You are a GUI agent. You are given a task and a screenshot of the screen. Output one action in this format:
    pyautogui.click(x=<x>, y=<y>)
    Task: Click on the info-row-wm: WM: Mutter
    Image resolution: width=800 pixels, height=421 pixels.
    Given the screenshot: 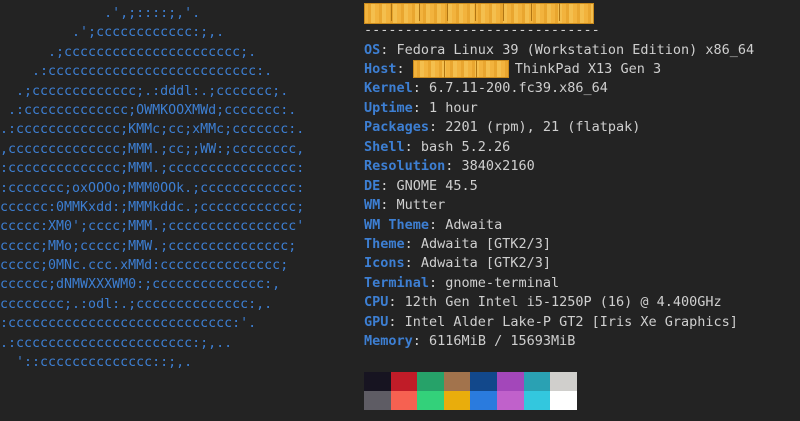 What is the action you would take?
    pyautogui.click(x=404, y=205)
    